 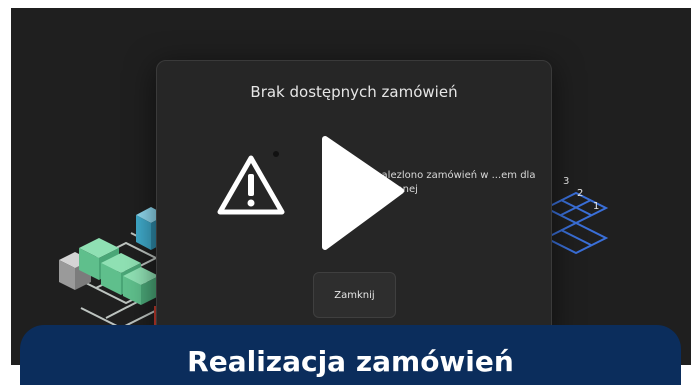 I want to click on scene-number: 3, so click(x=566, y=181).